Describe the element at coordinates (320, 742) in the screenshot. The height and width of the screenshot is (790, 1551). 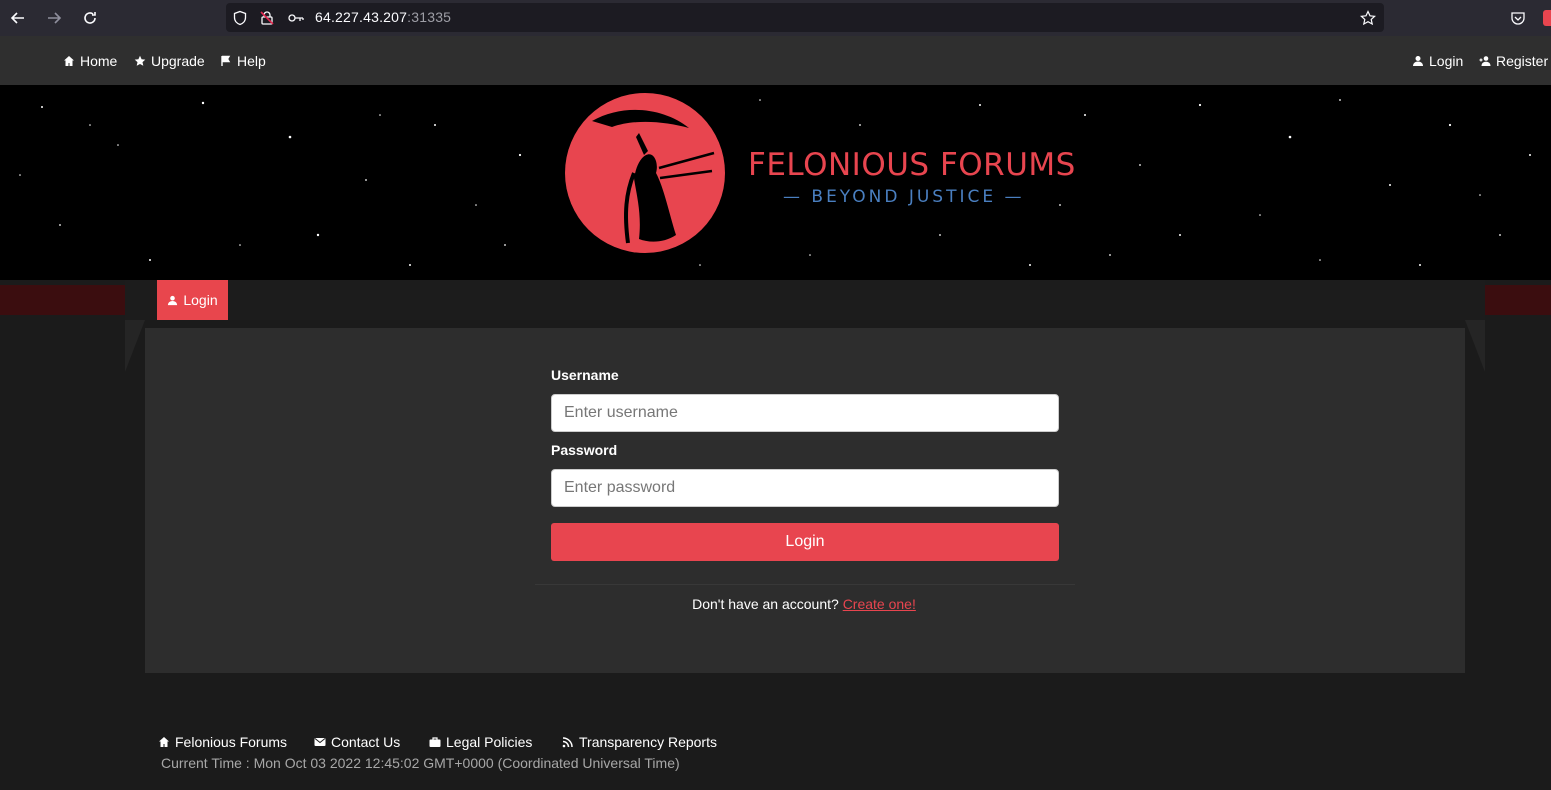
I see `envelope-icon` at that location.